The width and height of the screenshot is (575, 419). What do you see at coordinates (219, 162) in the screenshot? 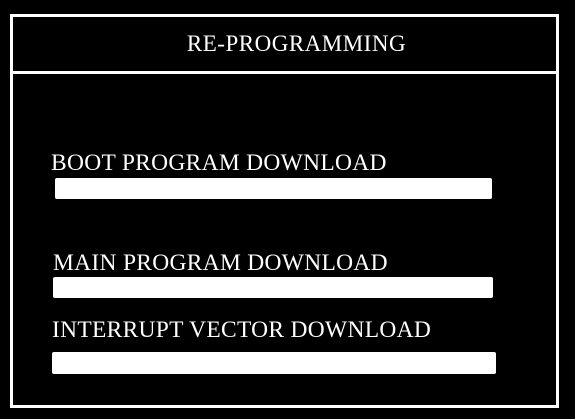
I see `boot-download-label: BOOT PROGRAM DOWNLOAD` at bounding box center [219, 162].